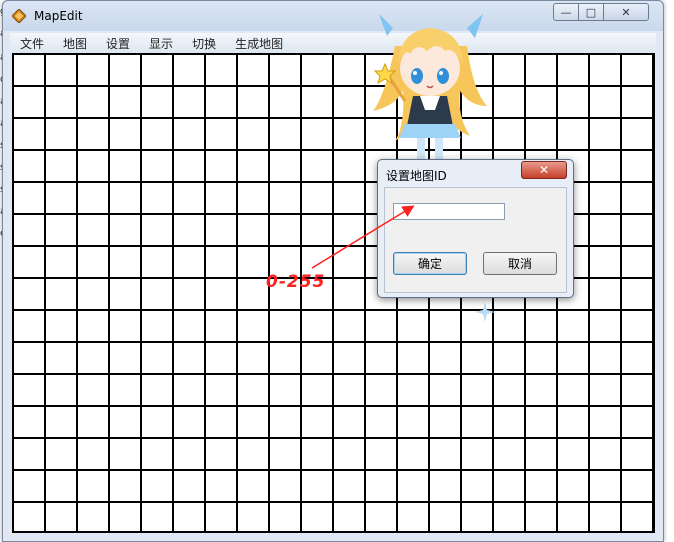 The height and width of the screenshot is (542, 674). I want to click on menu-bar: 文件 地图 设置 显示 切换 生成地图, so click(333, 43).